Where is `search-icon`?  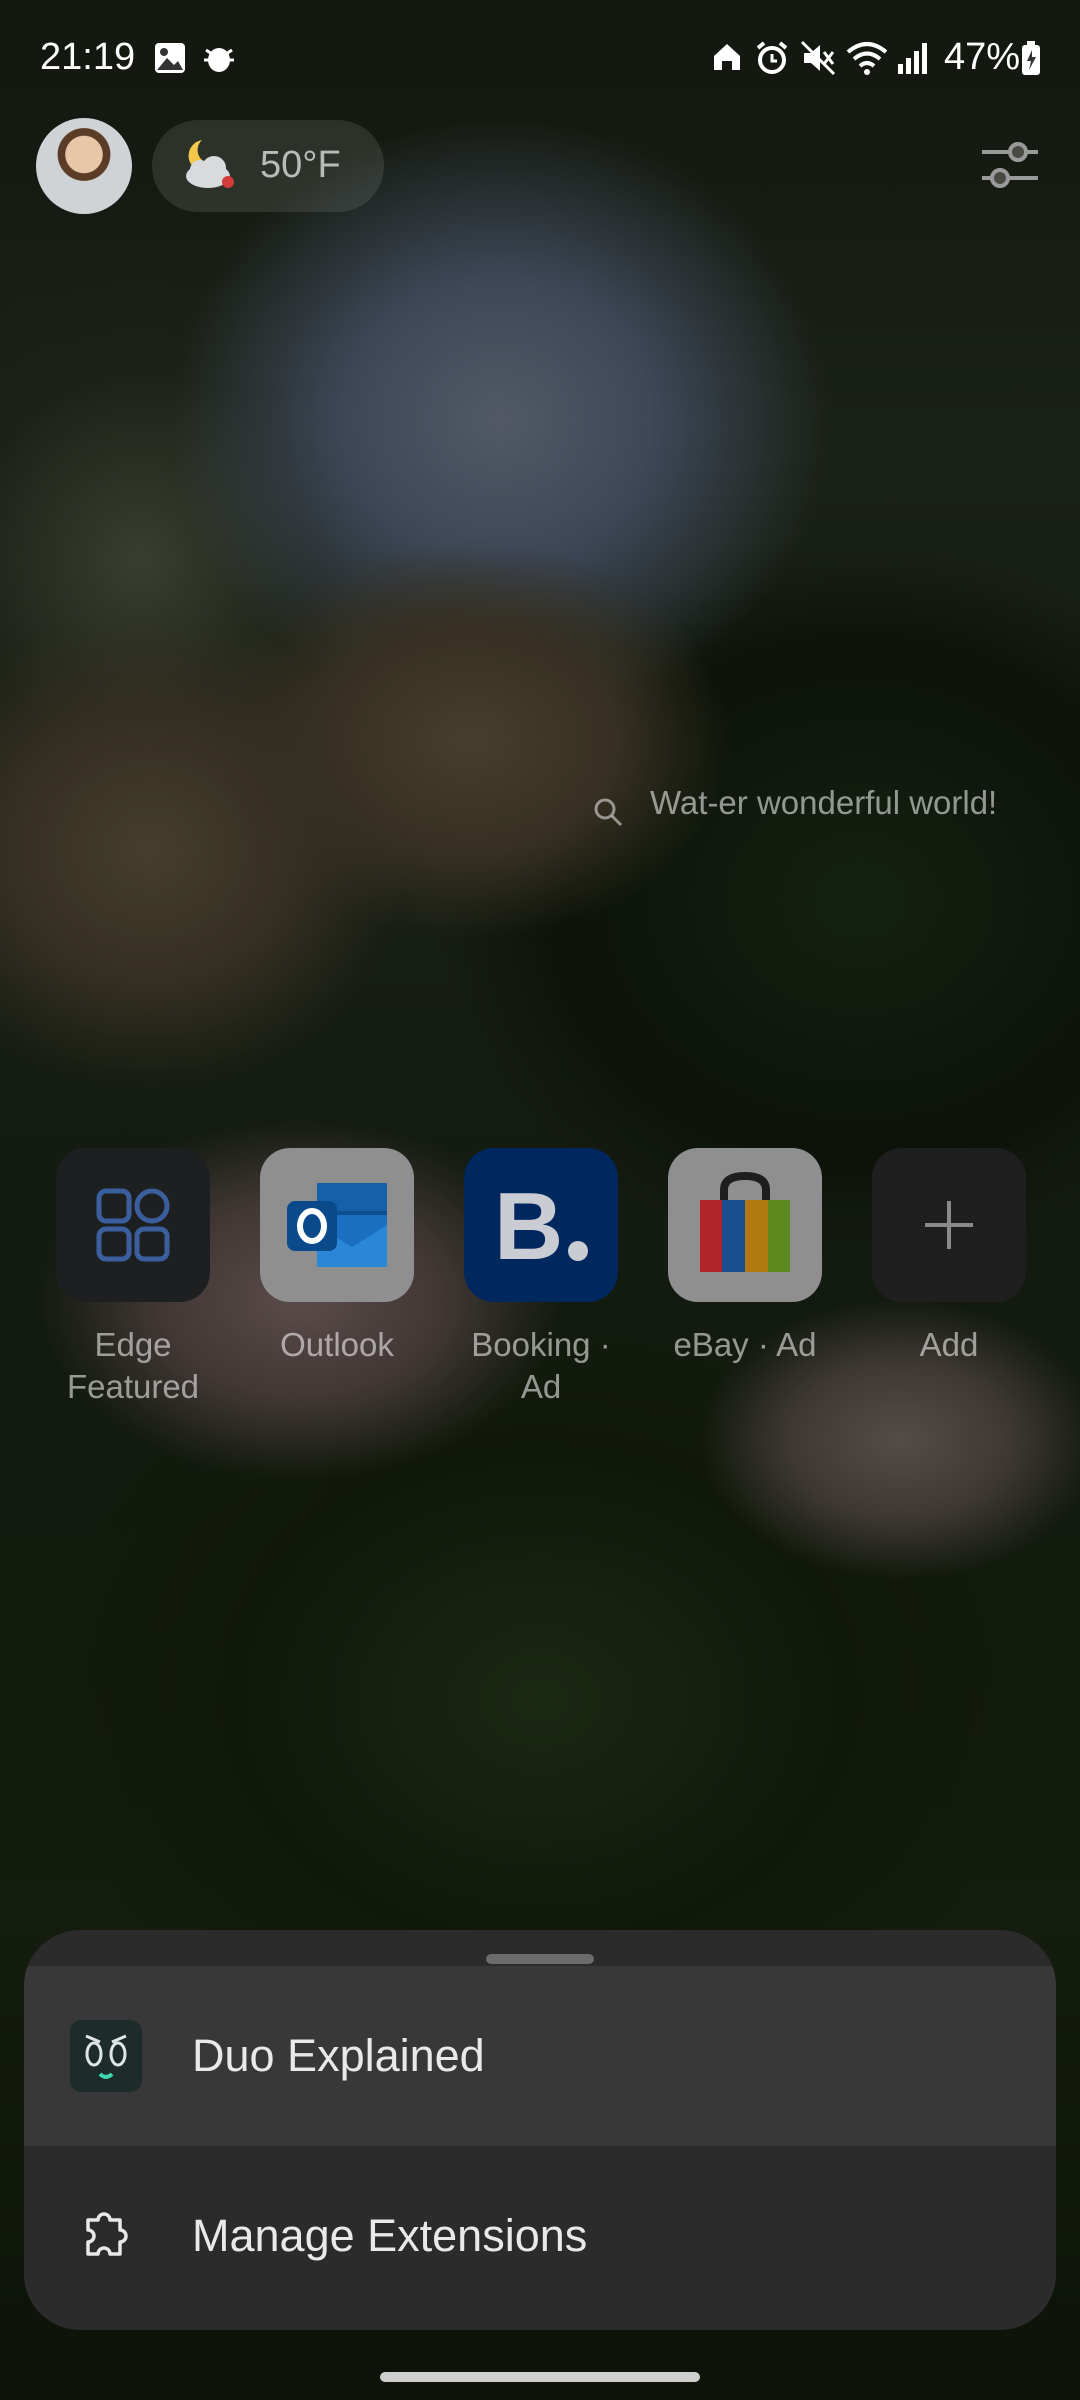 search-icon is located at coordinates (608, 814).